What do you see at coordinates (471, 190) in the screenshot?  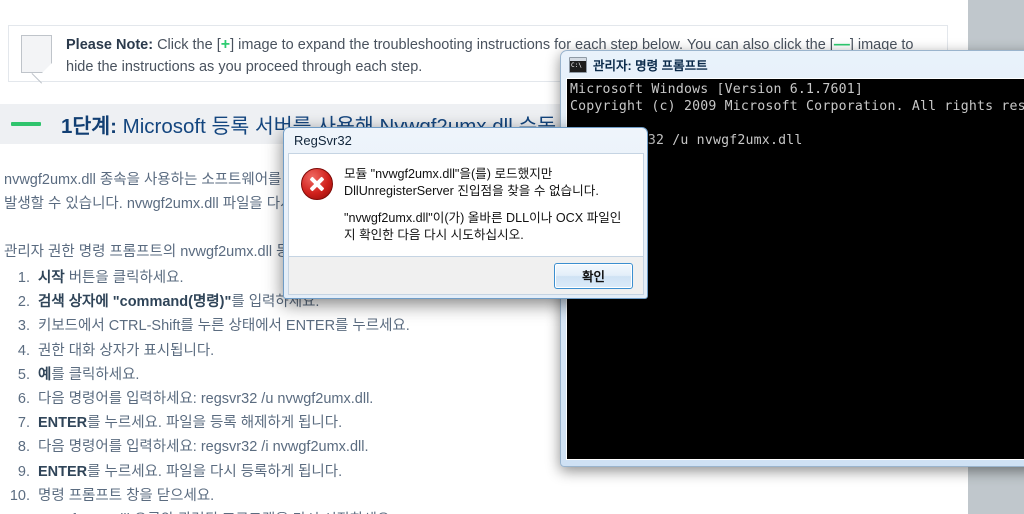 I see `dialog-message-line-2: DllUnregisterServer 진입점을 찾을 수 없습니다.` at bounding box center [471, 190].